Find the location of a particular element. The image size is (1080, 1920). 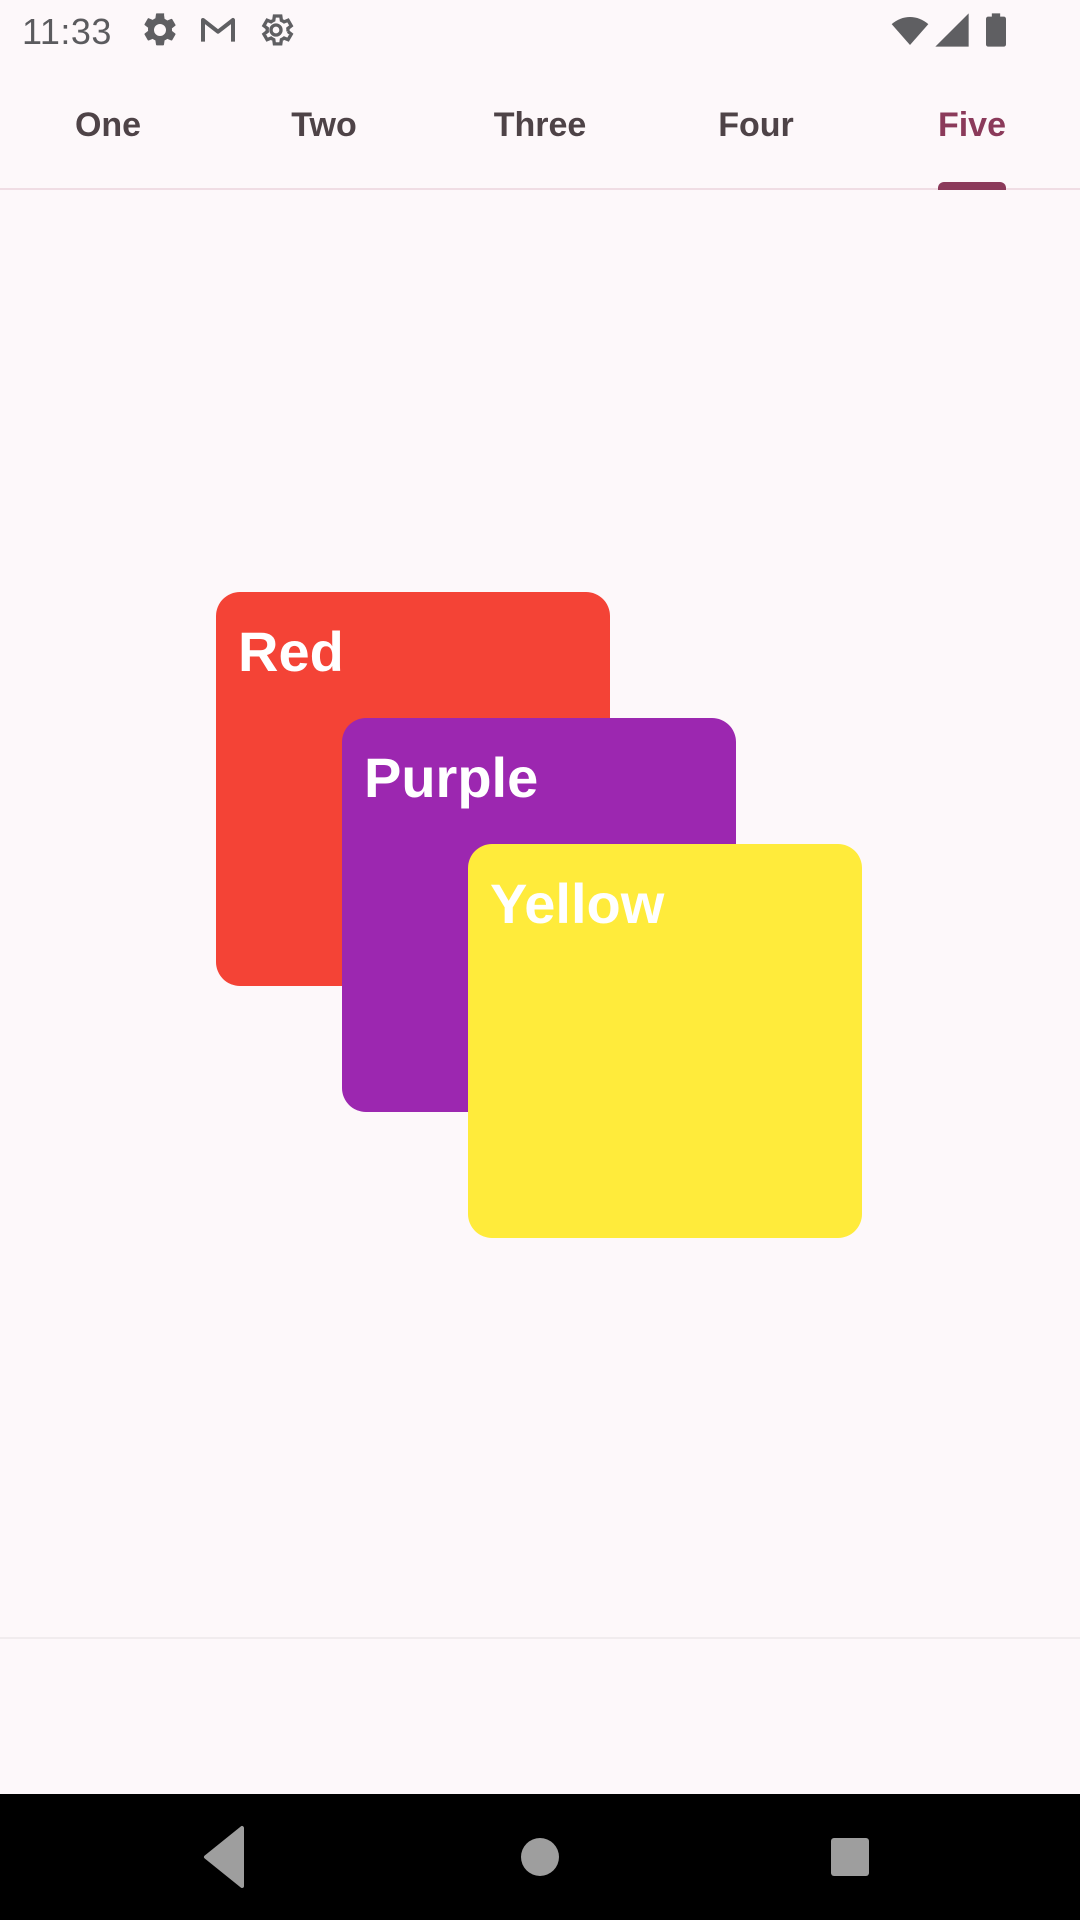

navigation-bar is located at coordinates (540, 1857).